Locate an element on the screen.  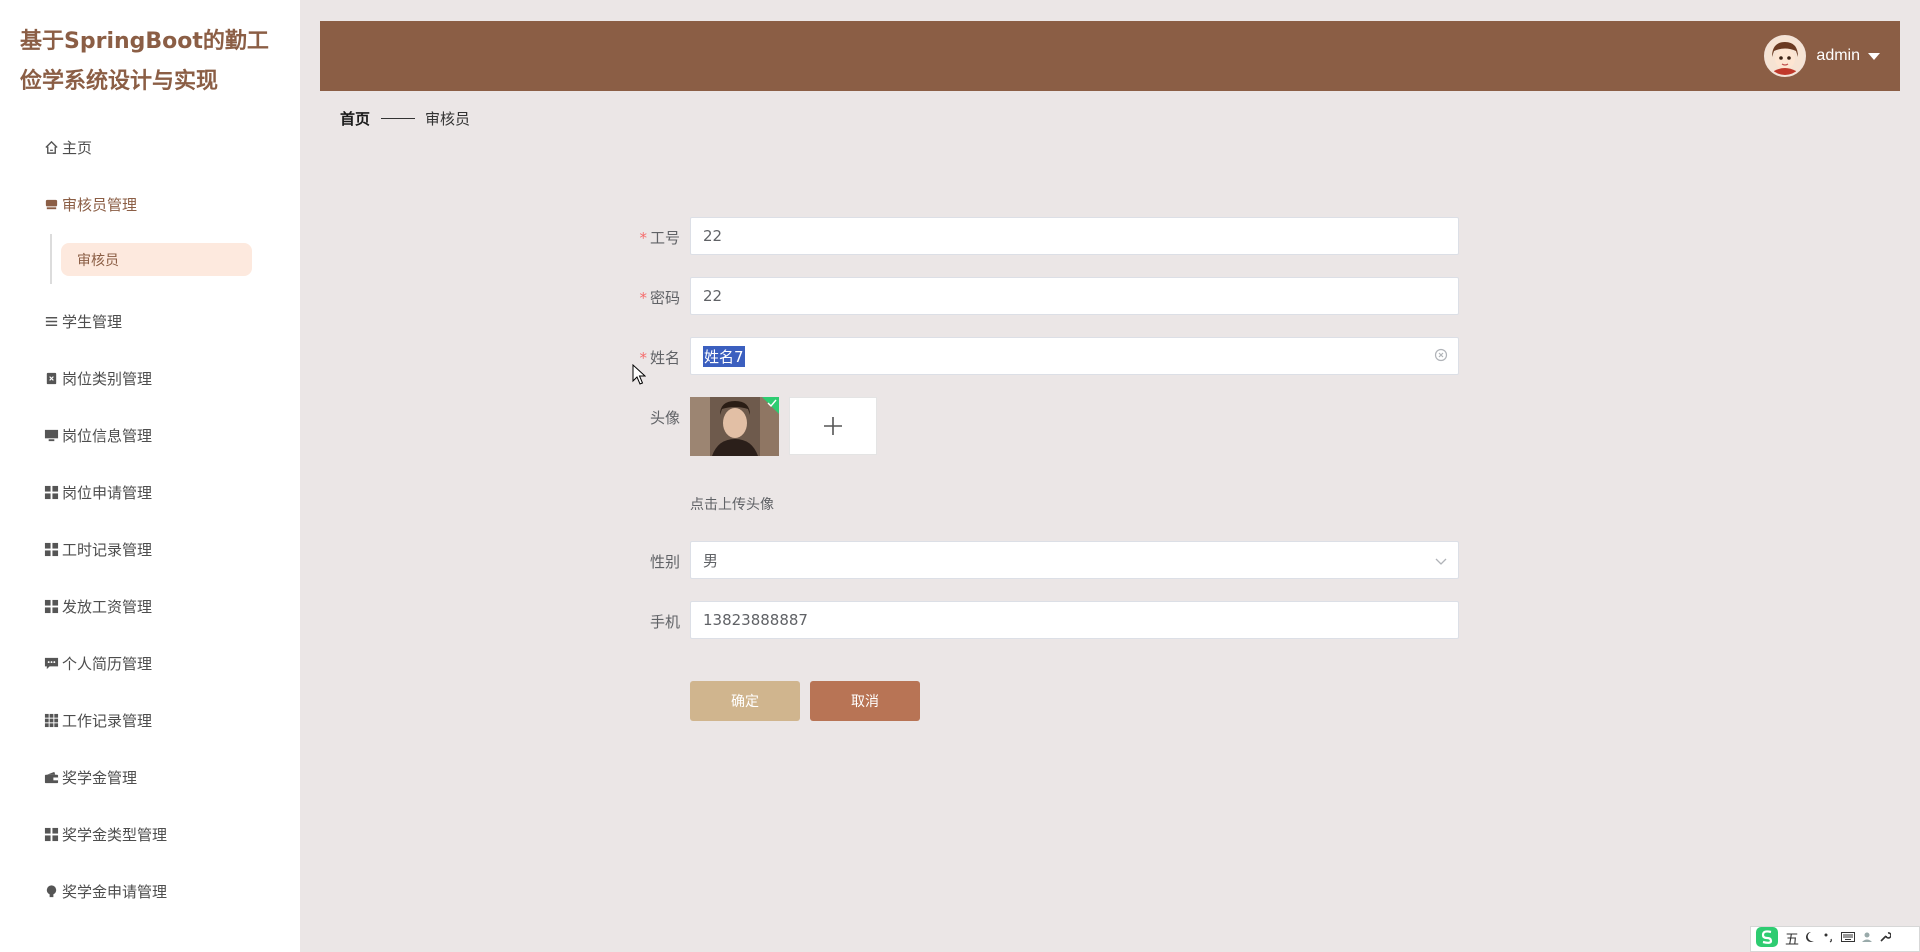
sidebar-item-label: 岗位类别管理 is located at coordinates (107, 378).